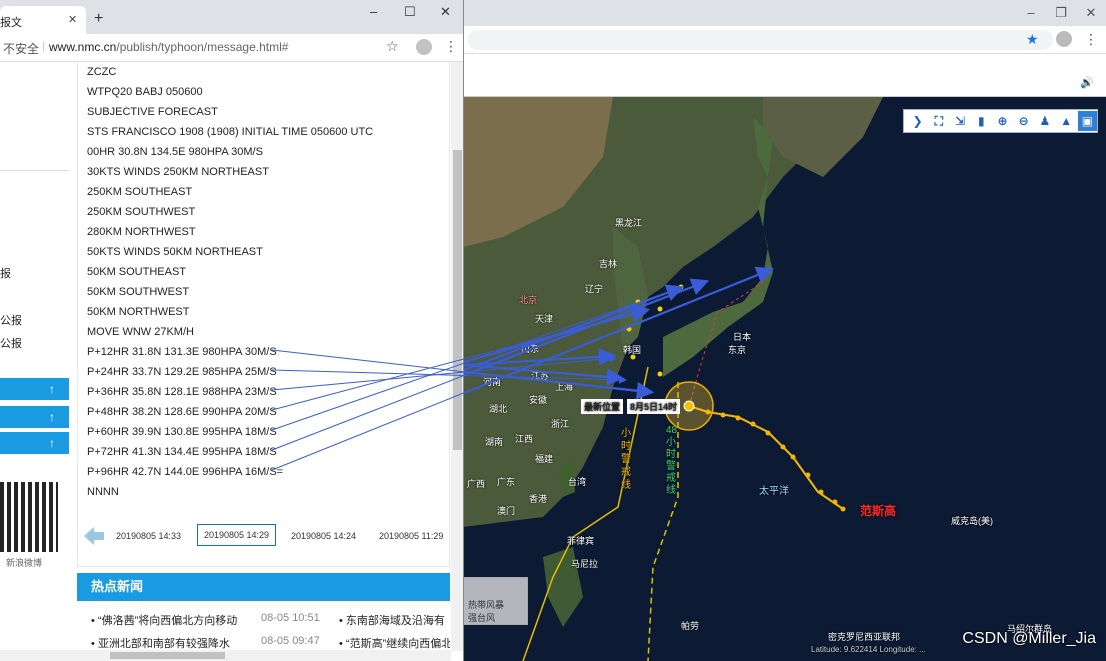 The image size is (1106, 661). I want to click on csdn-watermark: CSDN @Miller_Jia, so click(1029, 638).